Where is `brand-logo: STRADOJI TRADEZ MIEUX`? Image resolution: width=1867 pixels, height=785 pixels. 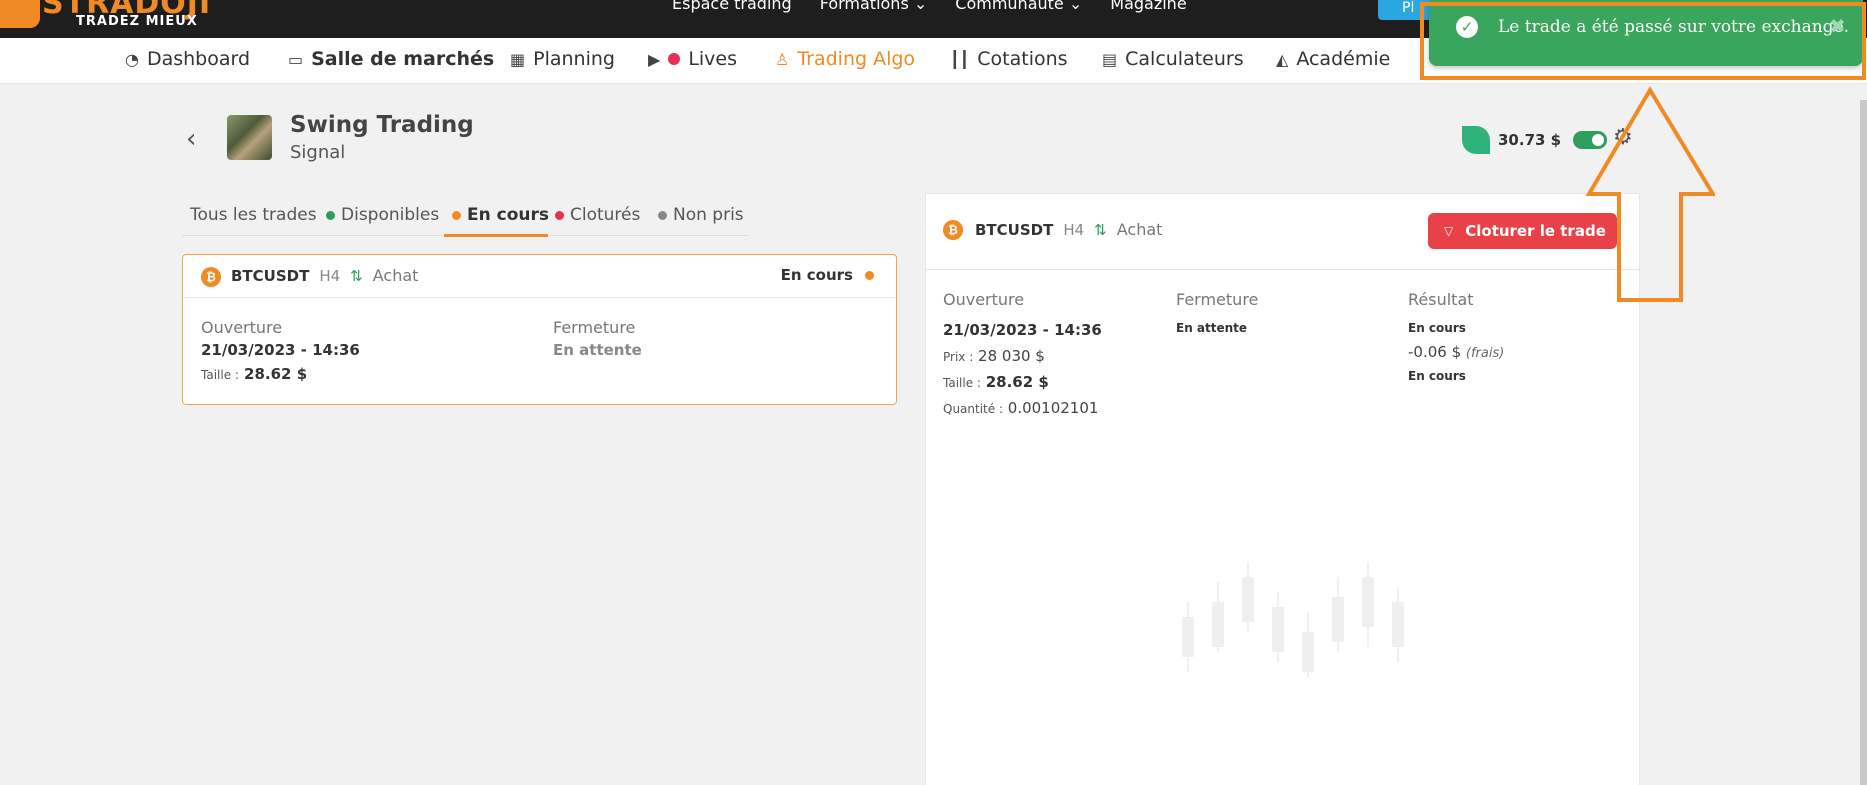
brand-logo: STRADOJI TRADEZ MIEUX is located at coordinates (105, 18).